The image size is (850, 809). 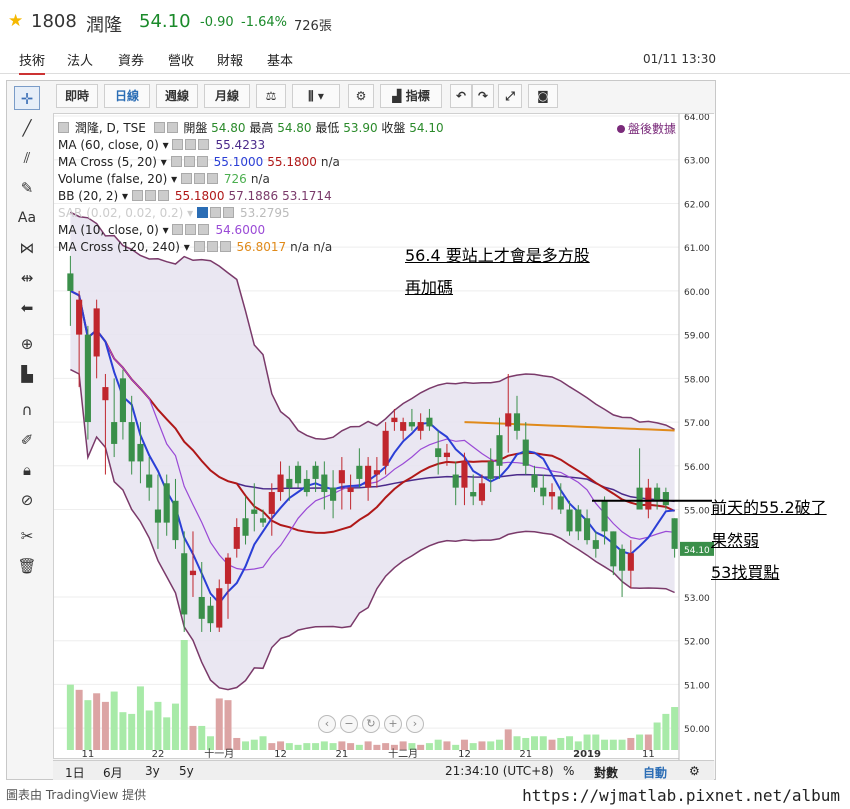 I want to click on brush-icon: ✎, so click(x=27, y=188).